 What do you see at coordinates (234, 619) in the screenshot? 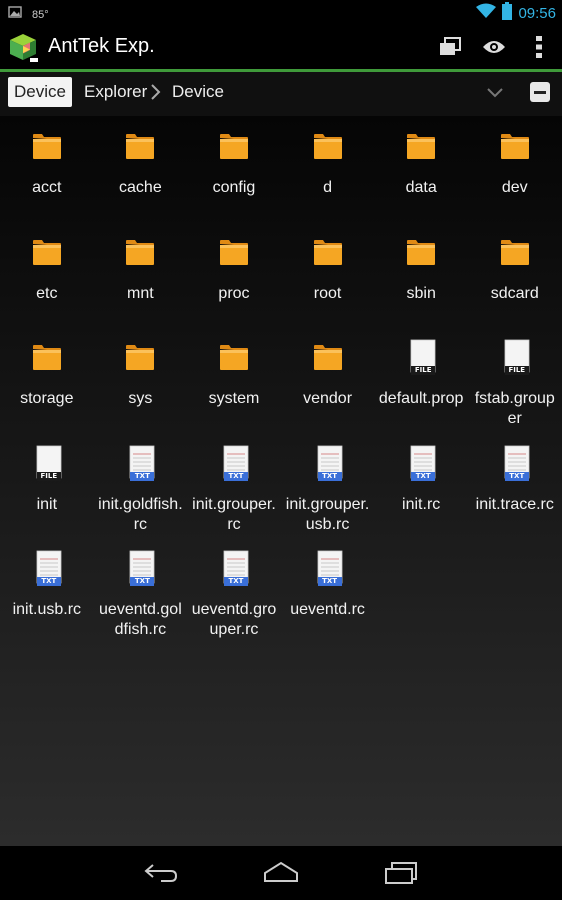
I see `file-name-label: ueventd.grouper.rc` at bounding box center [234, 619].